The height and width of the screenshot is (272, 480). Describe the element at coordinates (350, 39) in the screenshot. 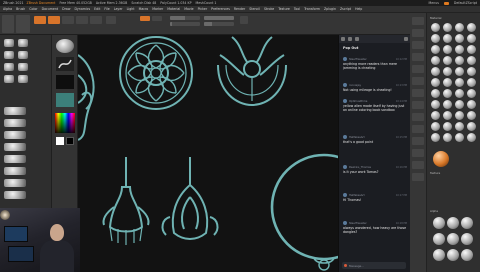

I see `settings-icon` at that location.